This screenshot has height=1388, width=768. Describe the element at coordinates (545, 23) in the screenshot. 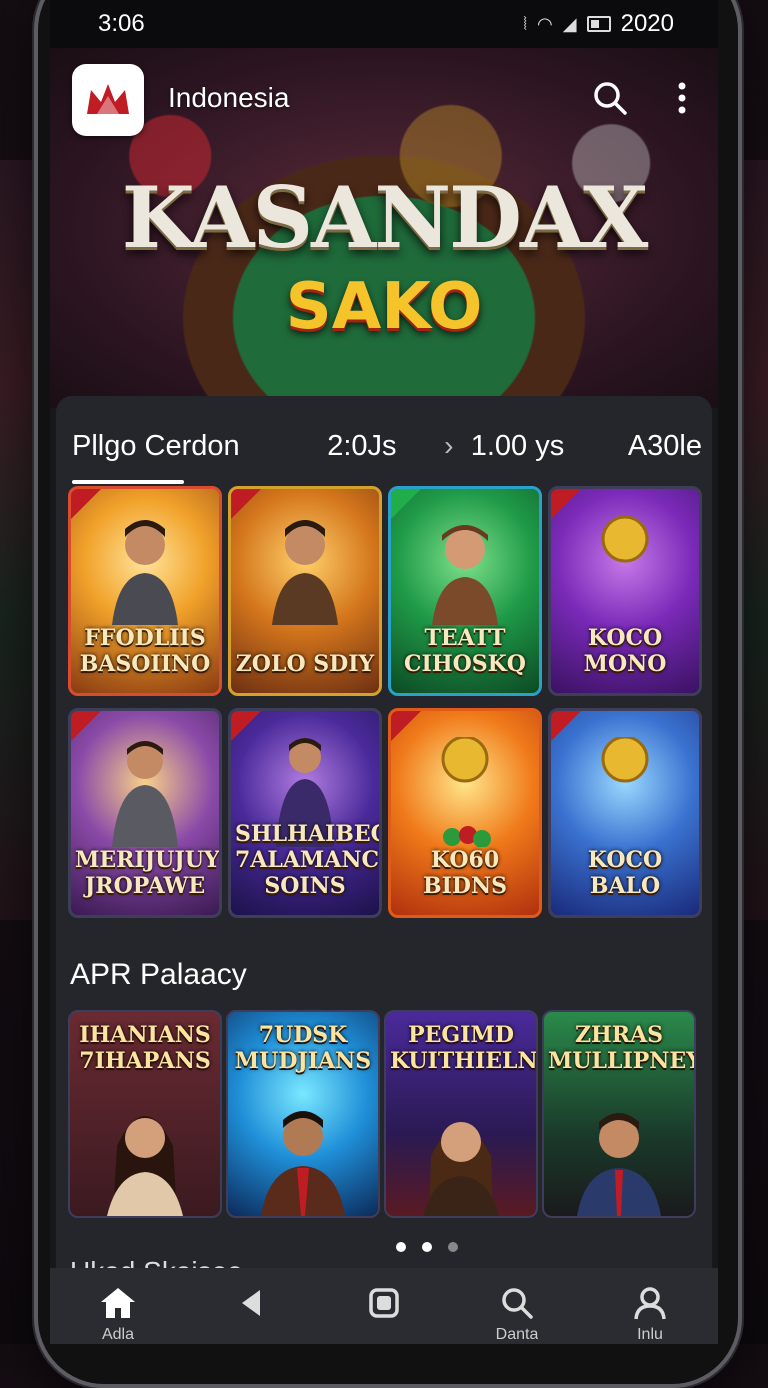

I see `wifi-icon: ◠` at that location.